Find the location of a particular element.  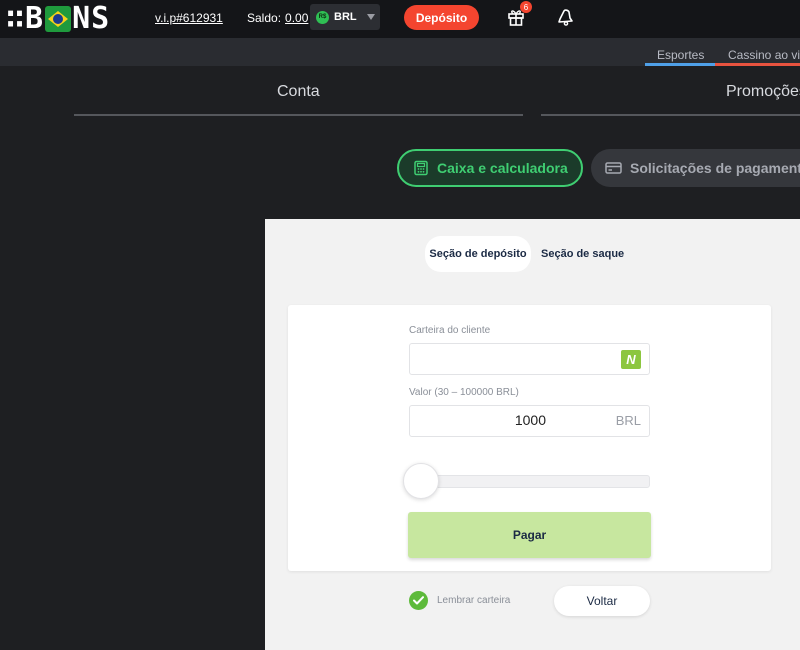

amount-value: 1000 is located at coordinates (530, 420).